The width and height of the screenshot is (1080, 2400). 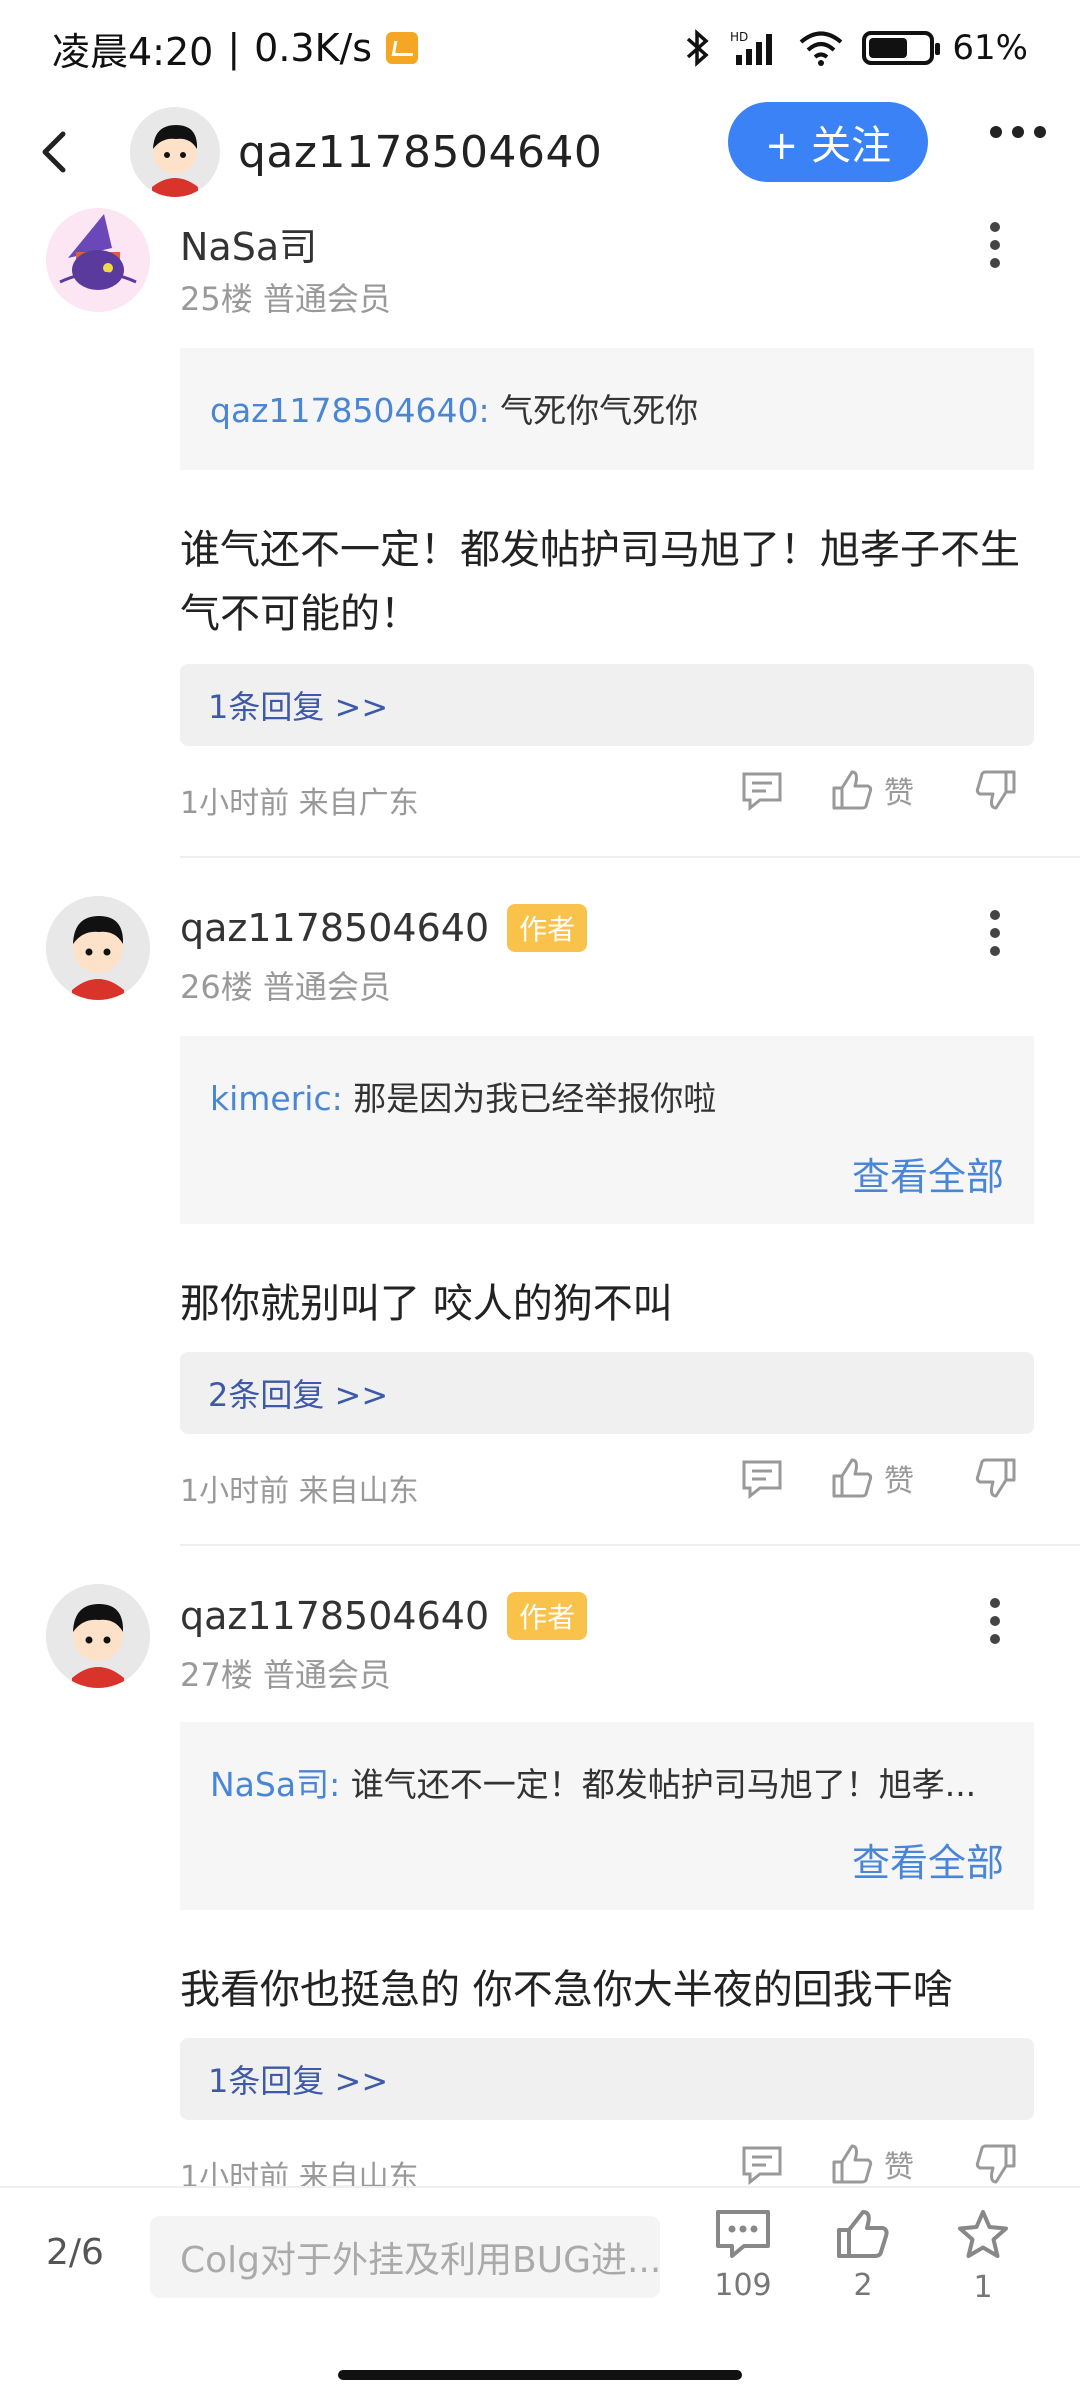 I want to click on author-name: NaSa司, so click(x=248, y=243).